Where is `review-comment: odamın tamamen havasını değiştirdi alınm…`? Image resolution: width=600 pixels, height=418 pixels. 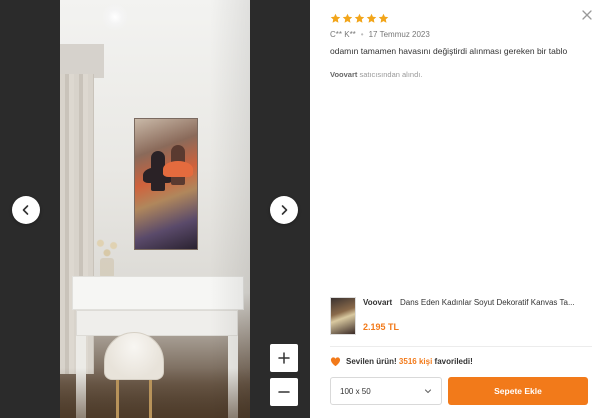 review-comment: odamın tamamen havasını değiştirdi alınm… is located at coordinates (449, 51).